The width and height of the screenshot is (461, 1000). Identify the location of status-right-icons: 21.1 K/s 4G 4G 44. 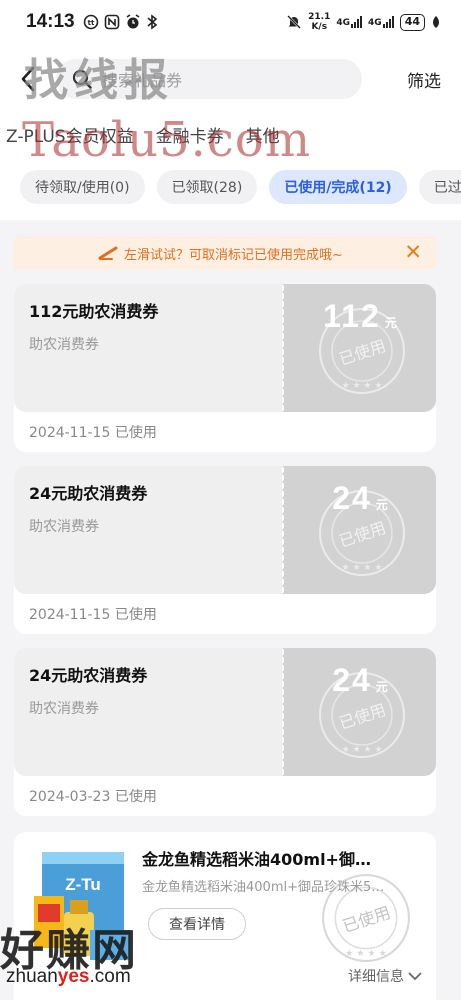
(363, 22).